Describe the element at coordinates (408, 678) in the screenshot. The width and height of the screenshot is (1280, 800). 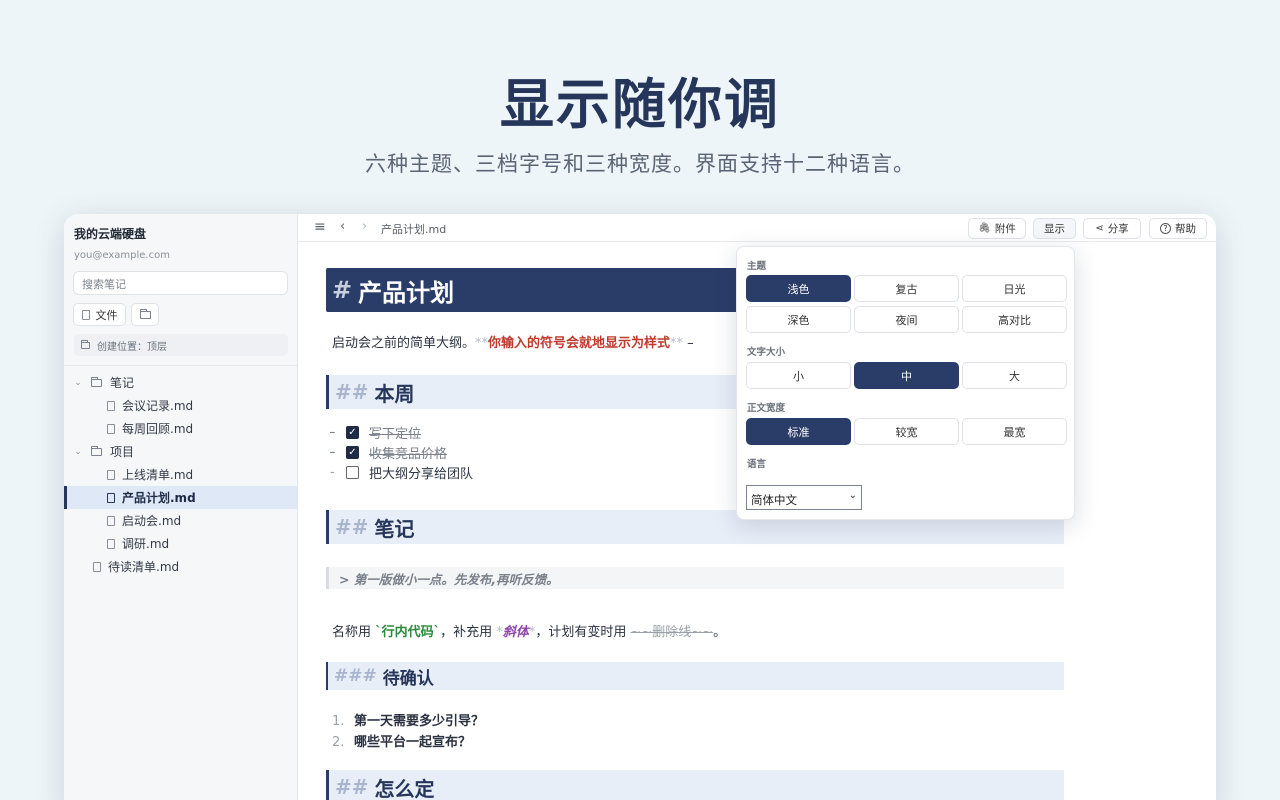
I see `heading-text: 待确认` at that location.